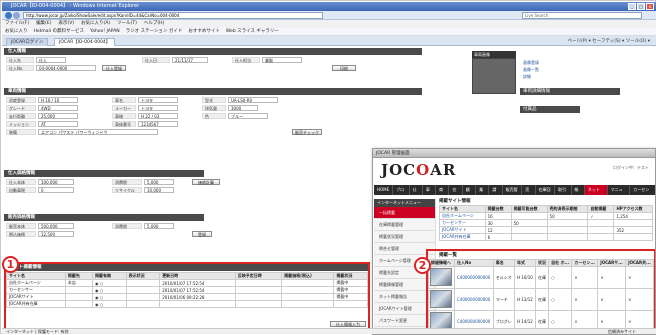 This screenshot has width=656, height=335. Describe the element at coordinates (641, 6) in the screenshot. I see `maximize-button: □` at that location.